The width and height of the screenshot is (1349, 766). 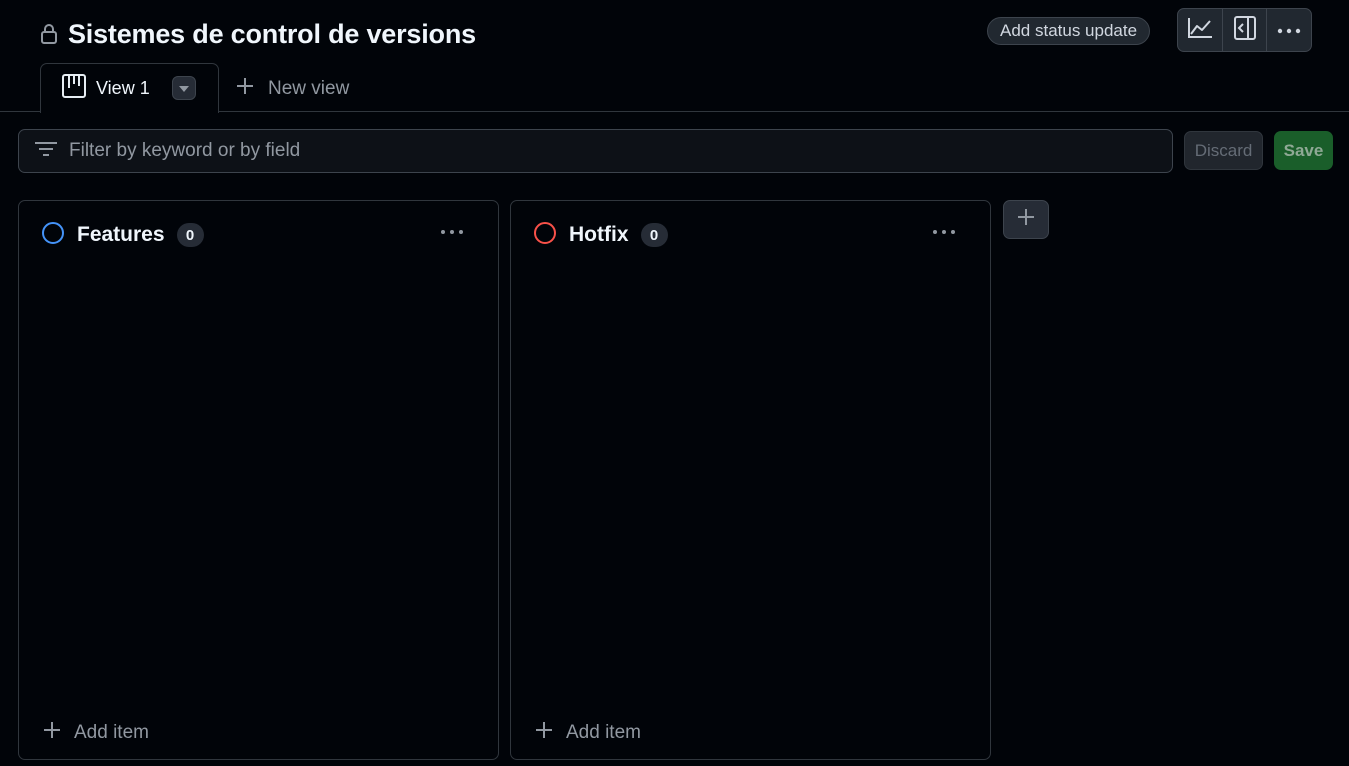 I want to click on column-name: Features, so click(x=121, y=234).